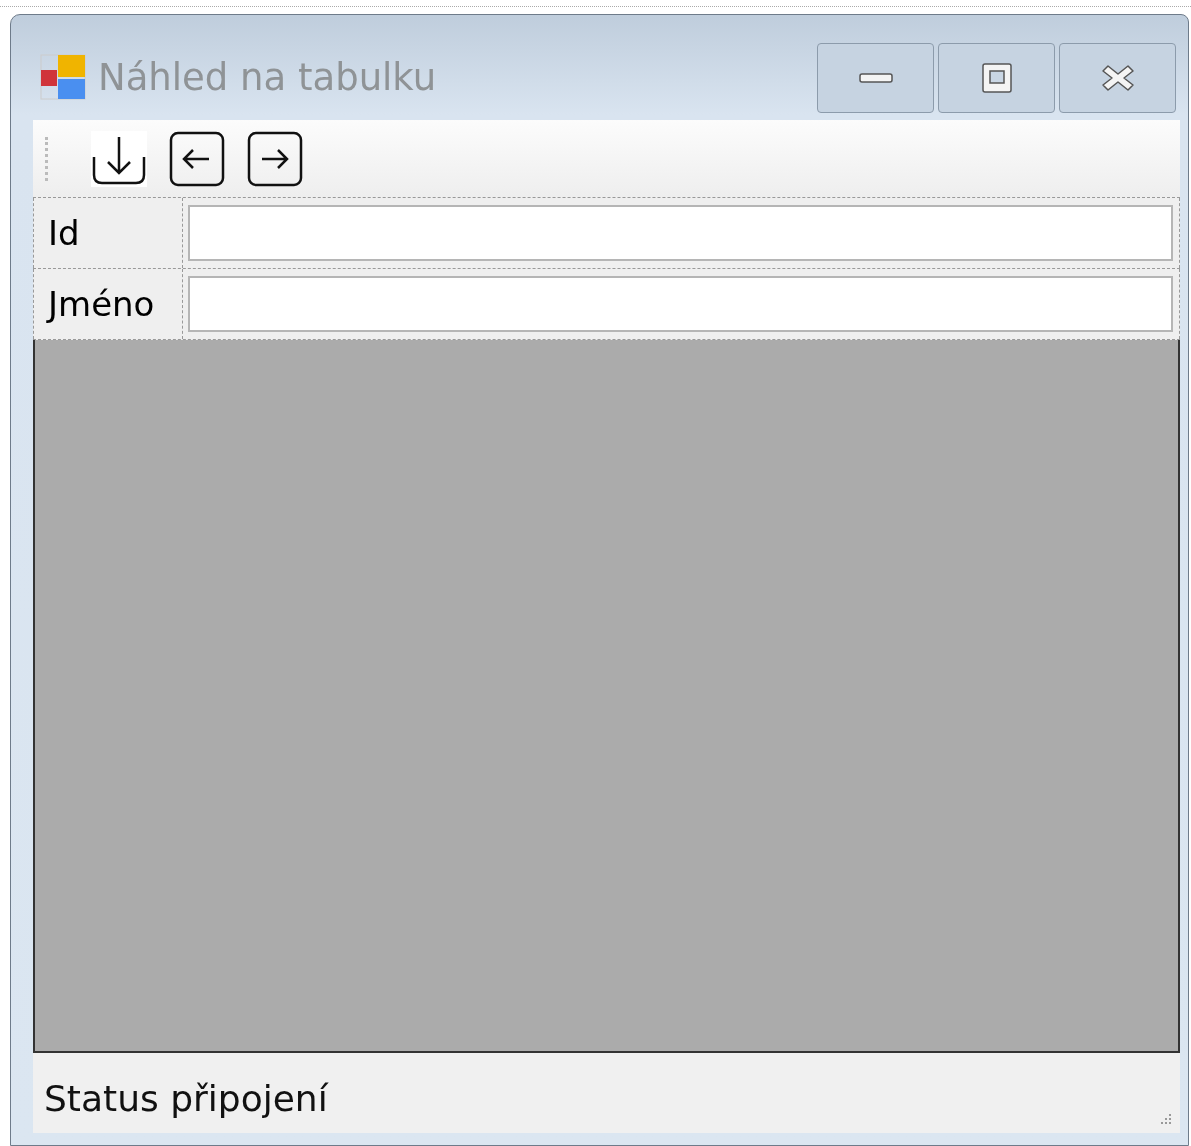 The image size is (1191, 1146). I want to click on field-label: Jméno, so click(108, 304).